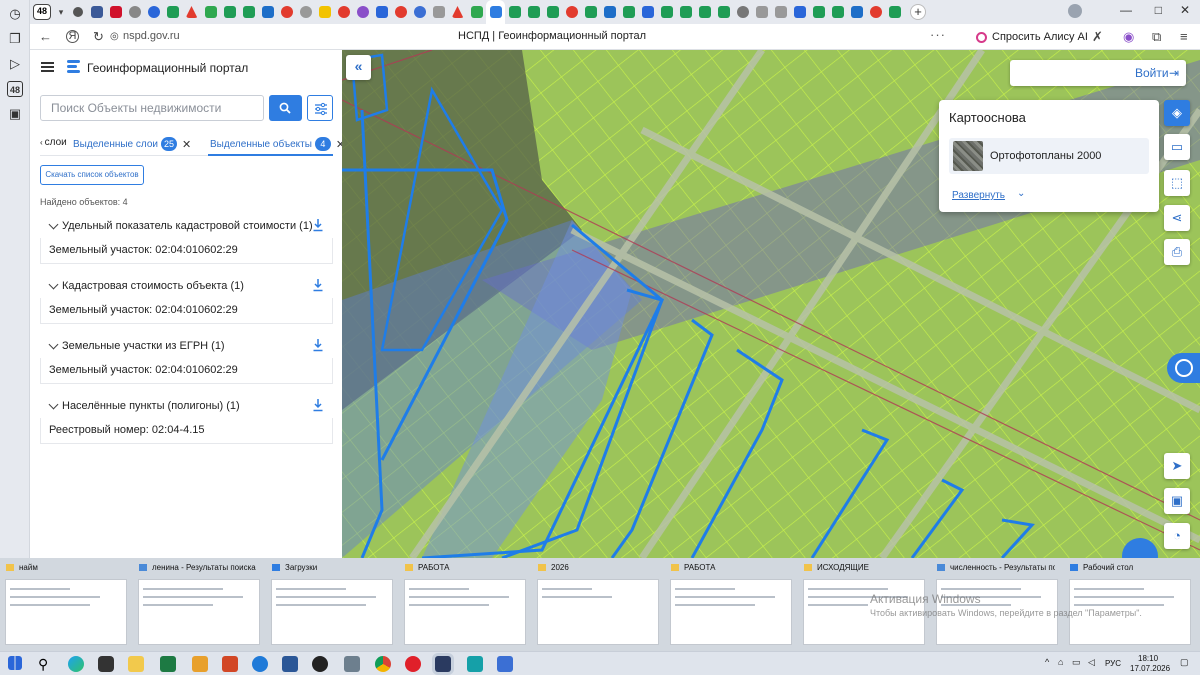  I want to click on chevron-left-icon: ‹, so click(41, 142).